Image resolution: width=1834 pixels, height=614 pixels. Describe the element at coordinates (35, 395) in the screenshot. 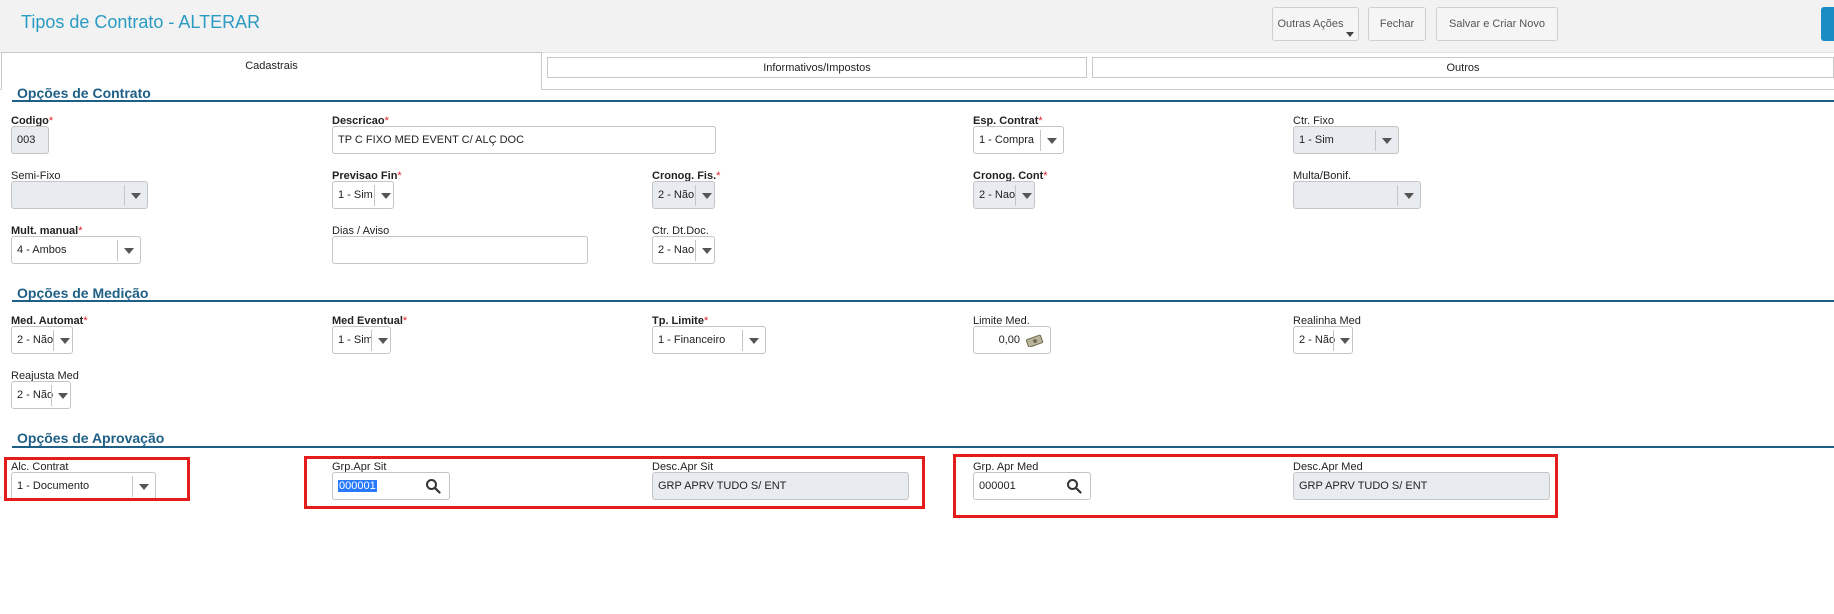

I see `reajusta-med-value: 2 - Não` at that location.